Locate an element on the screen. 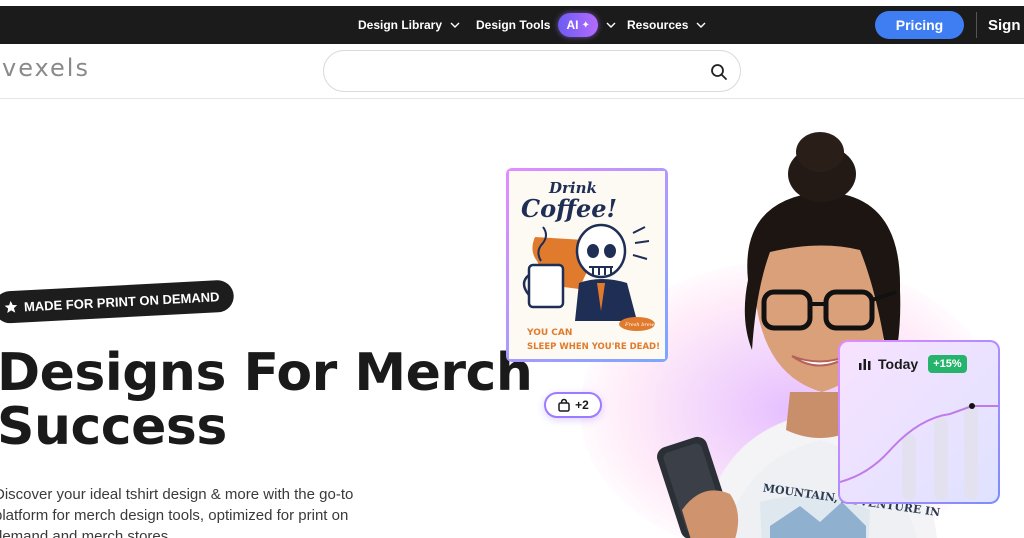 The height and width of the screenshot is (538, 1024). pricing-button: Pricing is located at coordinates (919, 25).